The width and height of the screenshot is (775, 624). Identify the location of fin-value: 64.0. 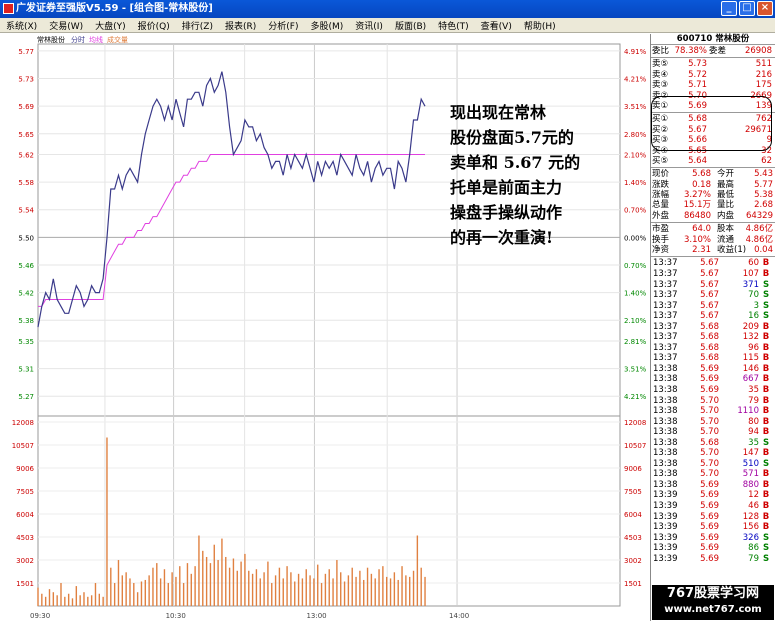
(696, 229).